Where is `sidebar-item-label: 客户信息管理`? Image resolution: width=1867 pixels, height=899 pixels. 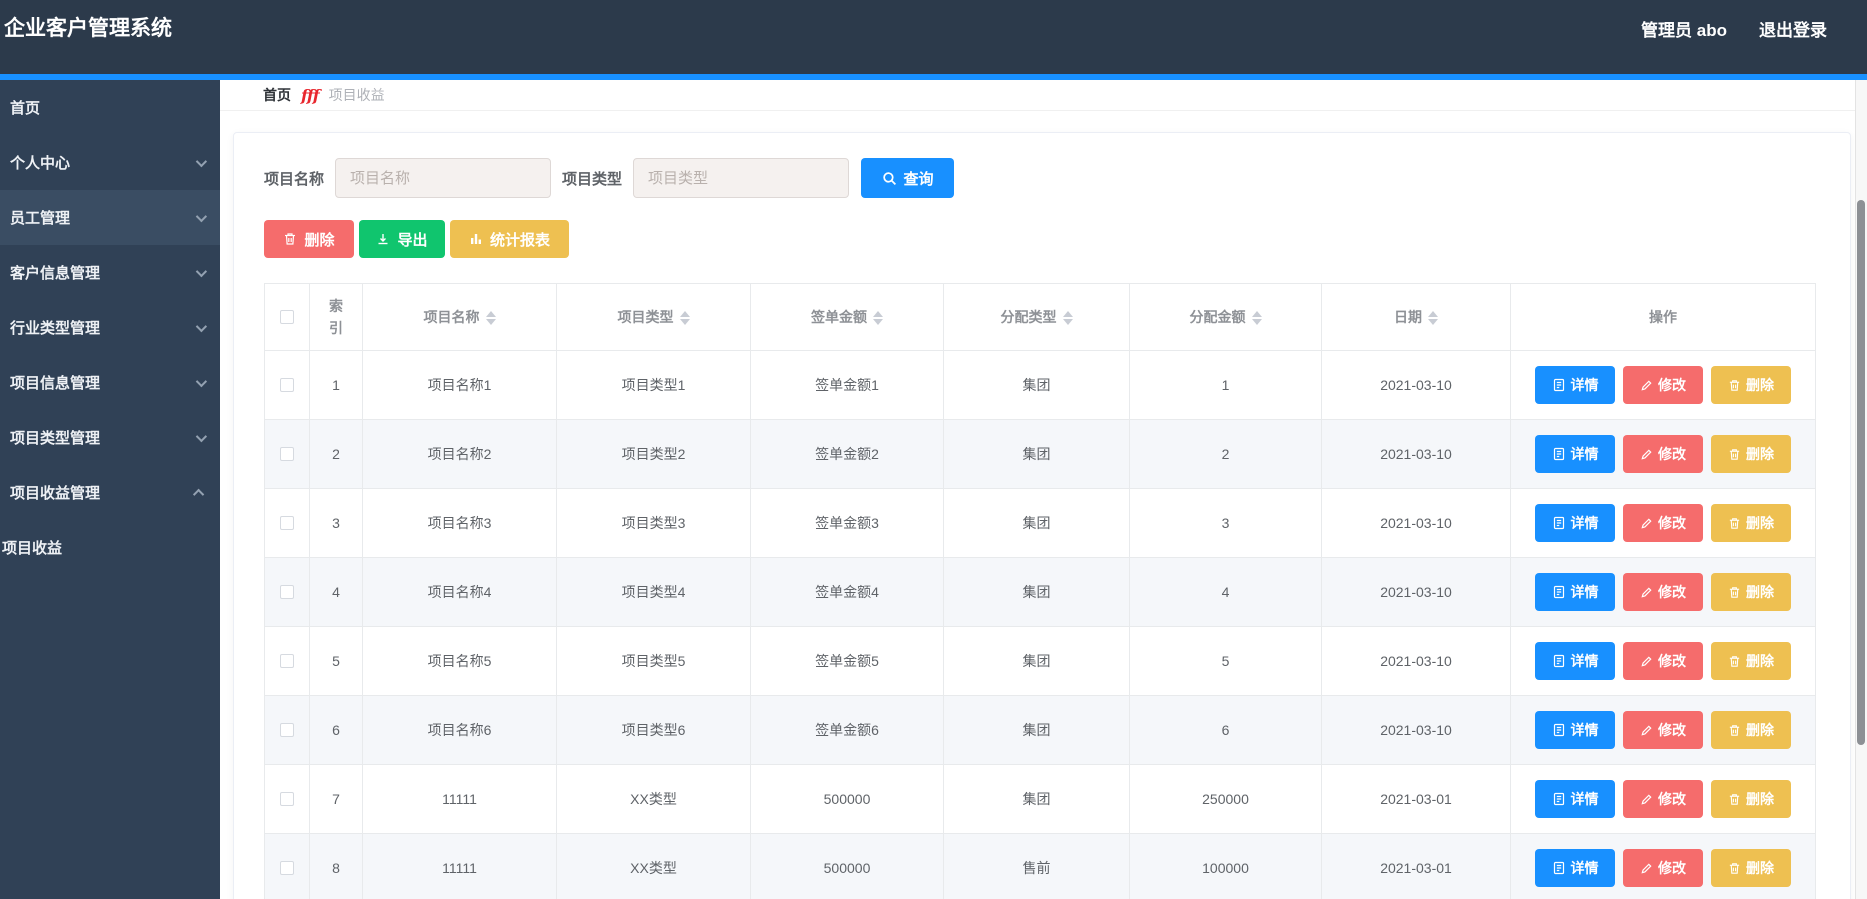
sidebar-item-label: 客户信息管理 is located at coordinates (55, 273).